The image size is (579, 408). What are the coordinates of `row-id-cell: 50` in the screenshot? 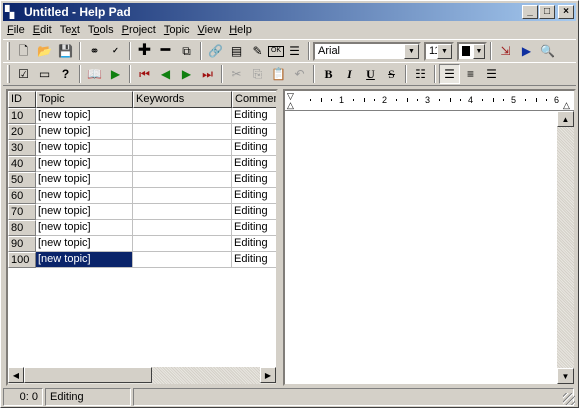 It's located at (22, 180).